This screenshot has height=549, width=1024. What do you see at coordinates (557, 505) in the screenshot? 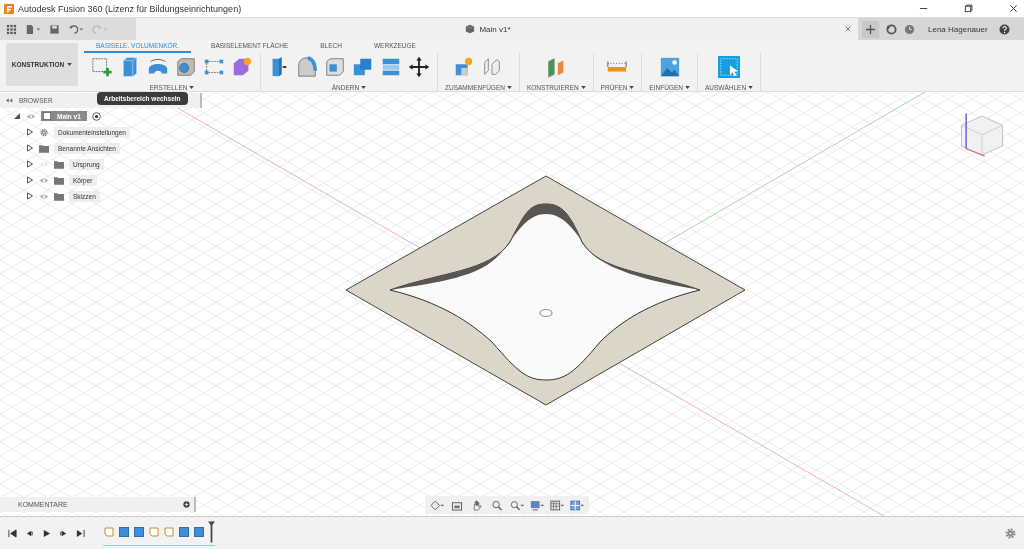
I see `grid-icon` at bounding box center [557, 505].